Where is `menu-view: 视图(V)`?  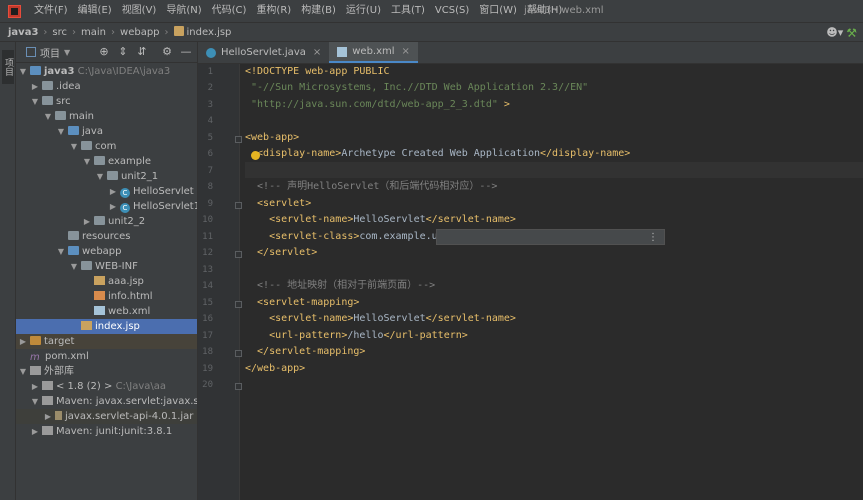 menu-view: 视图(V) is located at coordinates (139, 11).